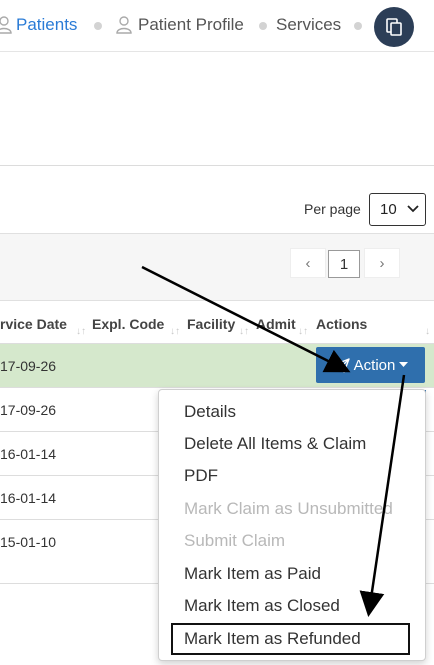 The height and width of the screenshot is (665, 434). I want to click on breadcrumb-patients-link: Patients, so click(38, 25).